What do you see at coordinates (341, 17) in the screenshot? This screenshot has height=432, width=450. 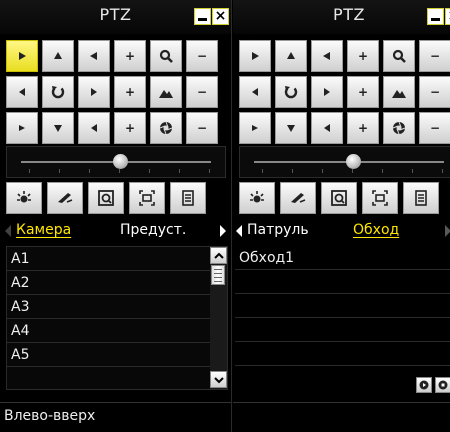 I see `title-bar: PTZ ×` at bounding box center [341, 17].